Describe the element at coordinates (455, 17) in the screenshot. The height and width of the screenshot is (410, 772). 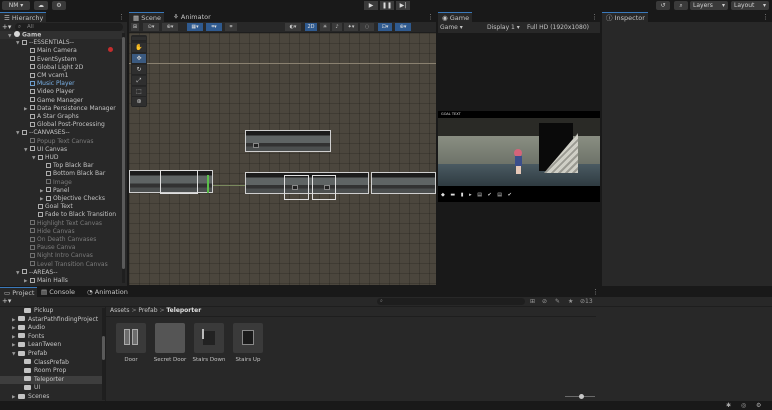
I see `tab-game: ◉ Game` at that location.